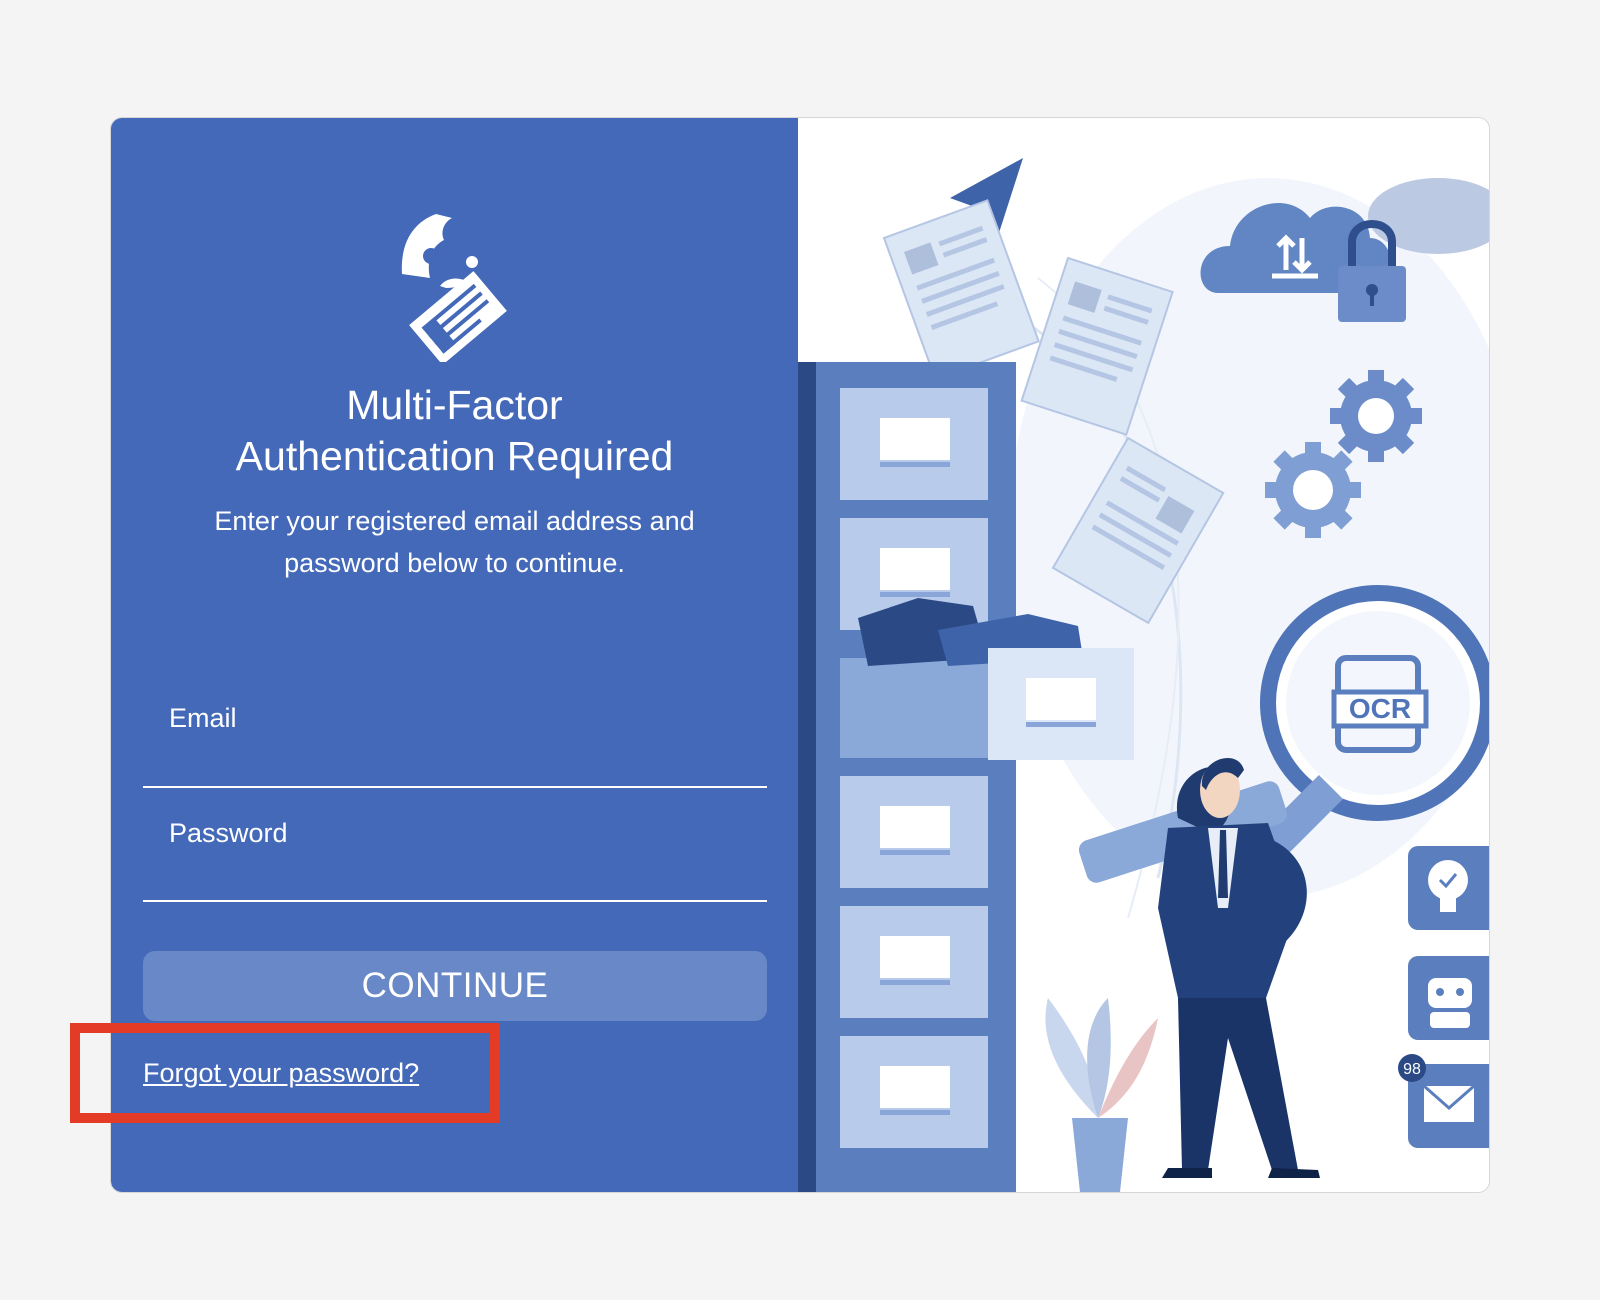  I want to click on floating-document, so click(961, 290).